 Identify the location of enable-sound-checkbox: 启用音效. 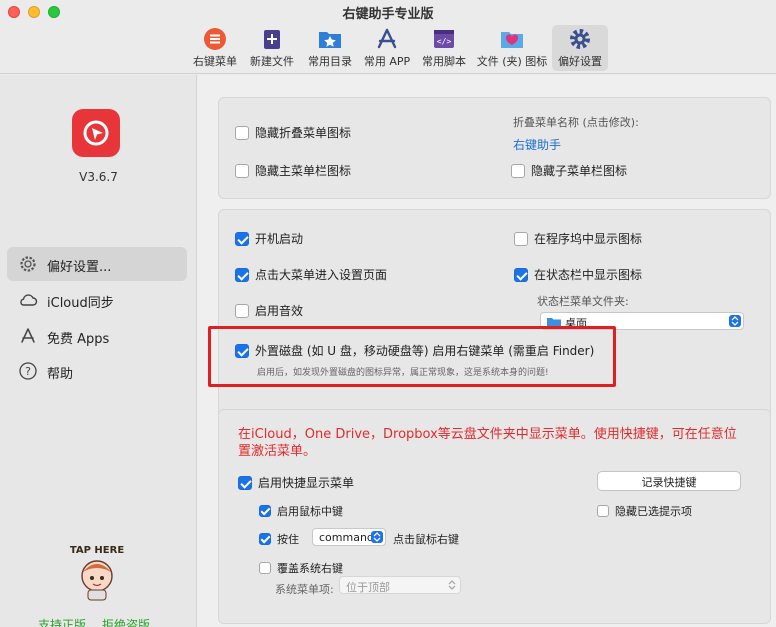
(269, 310).